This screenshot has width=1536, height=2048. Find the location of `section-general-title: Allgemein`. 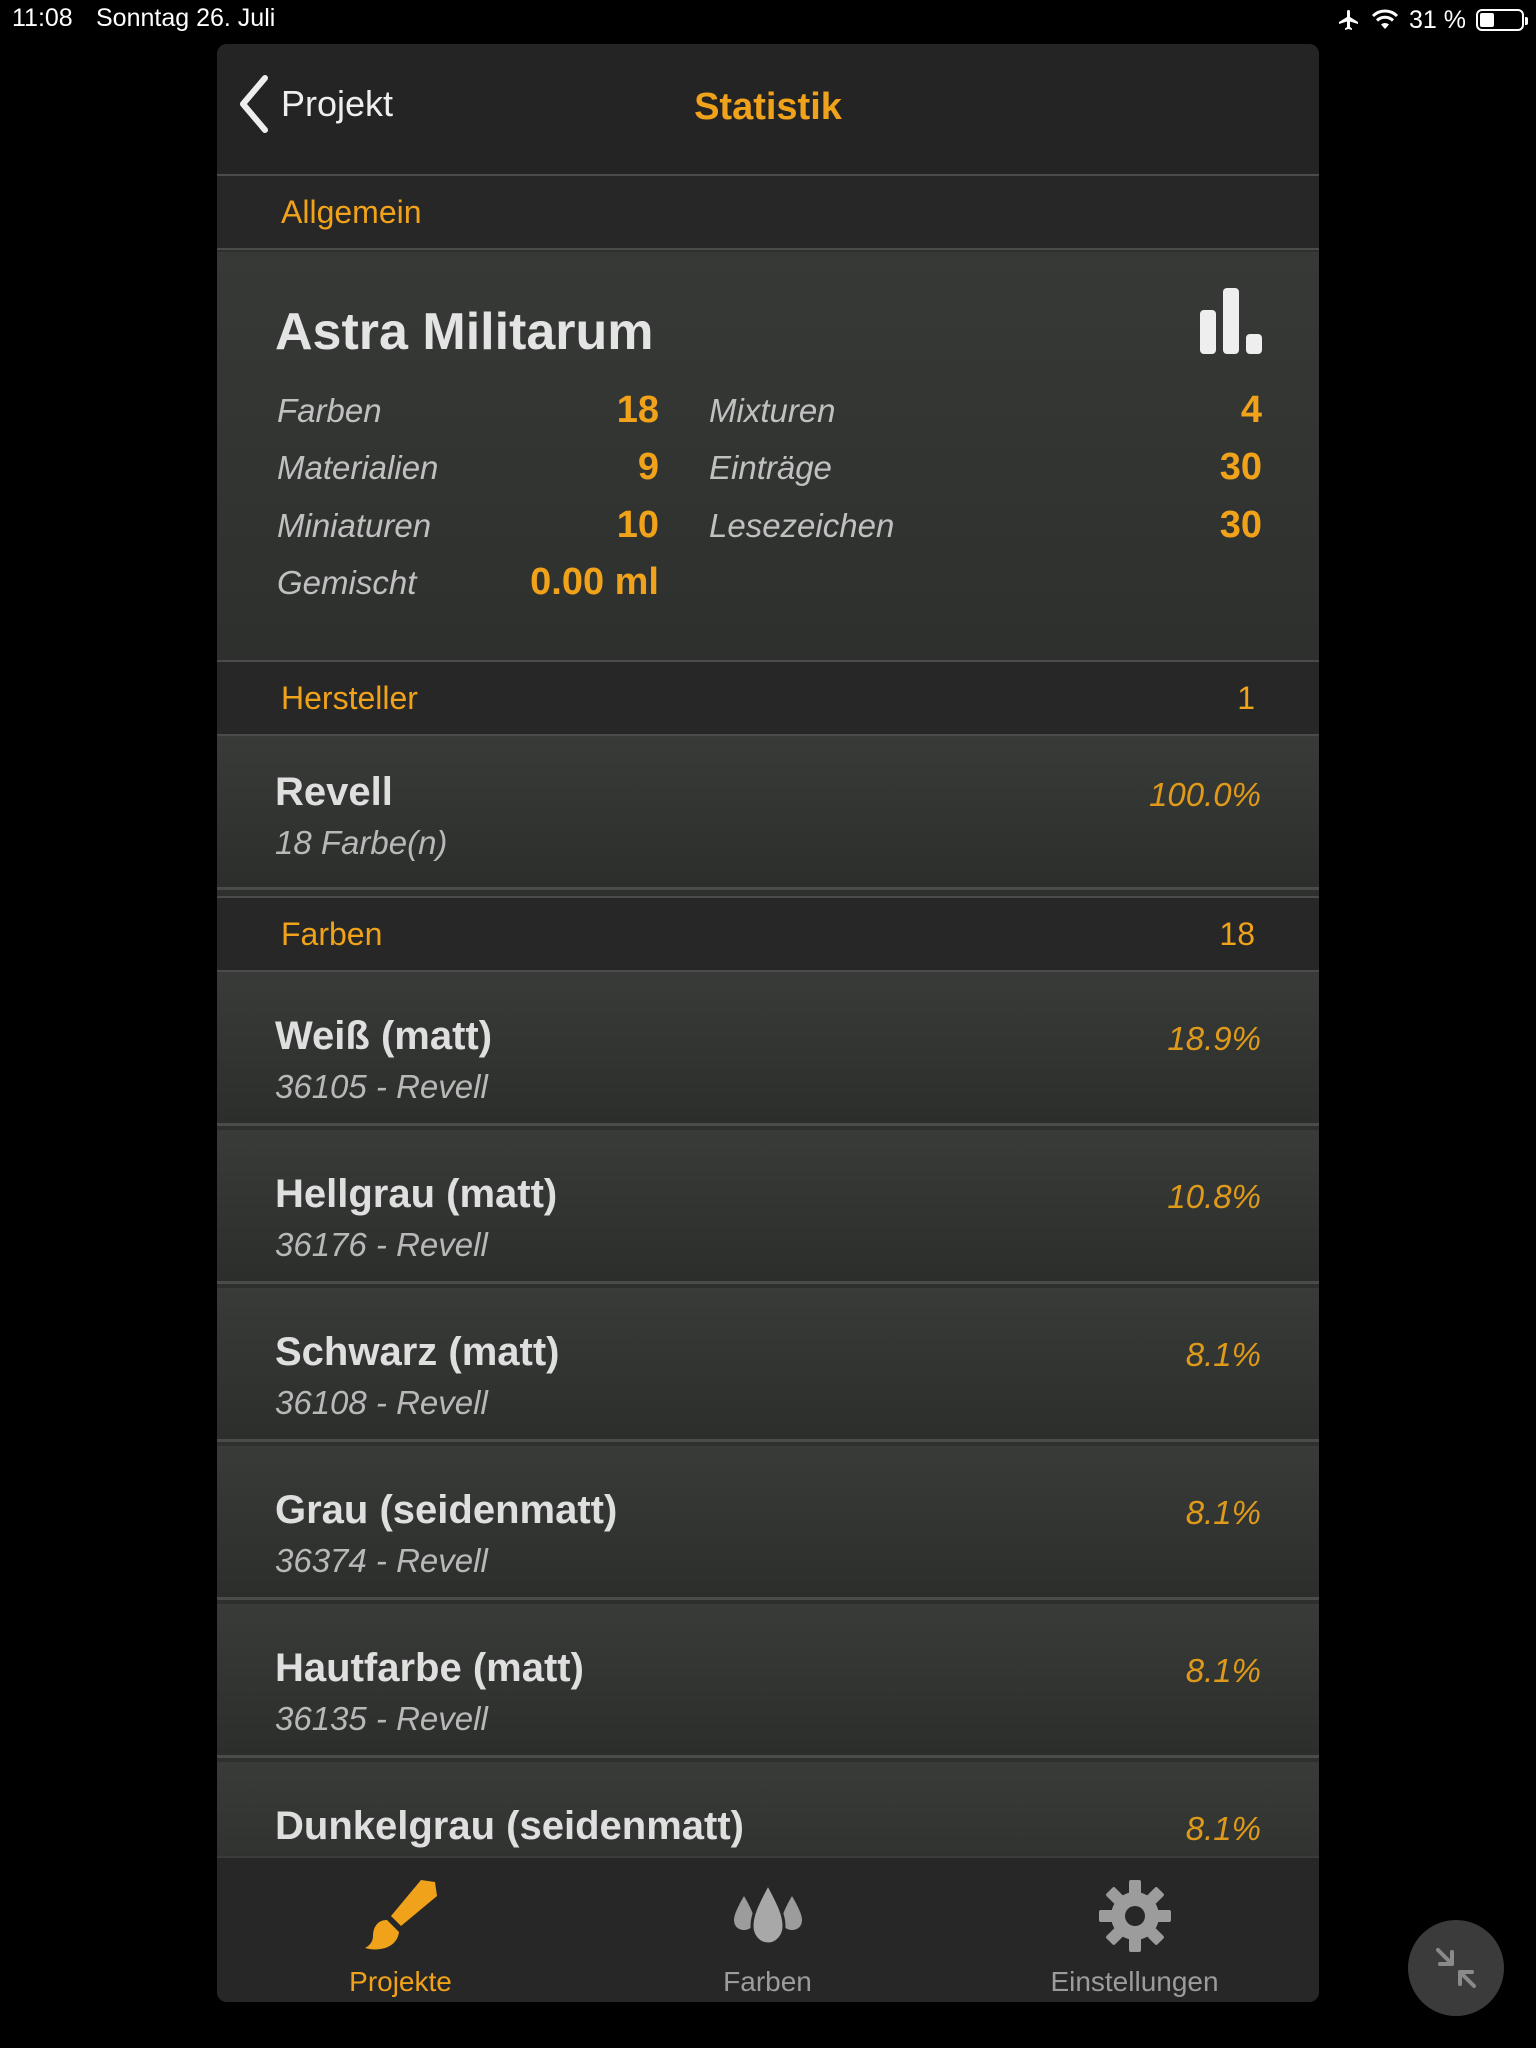

section-general-title: Allgemein is located at coordinates (351, 212).